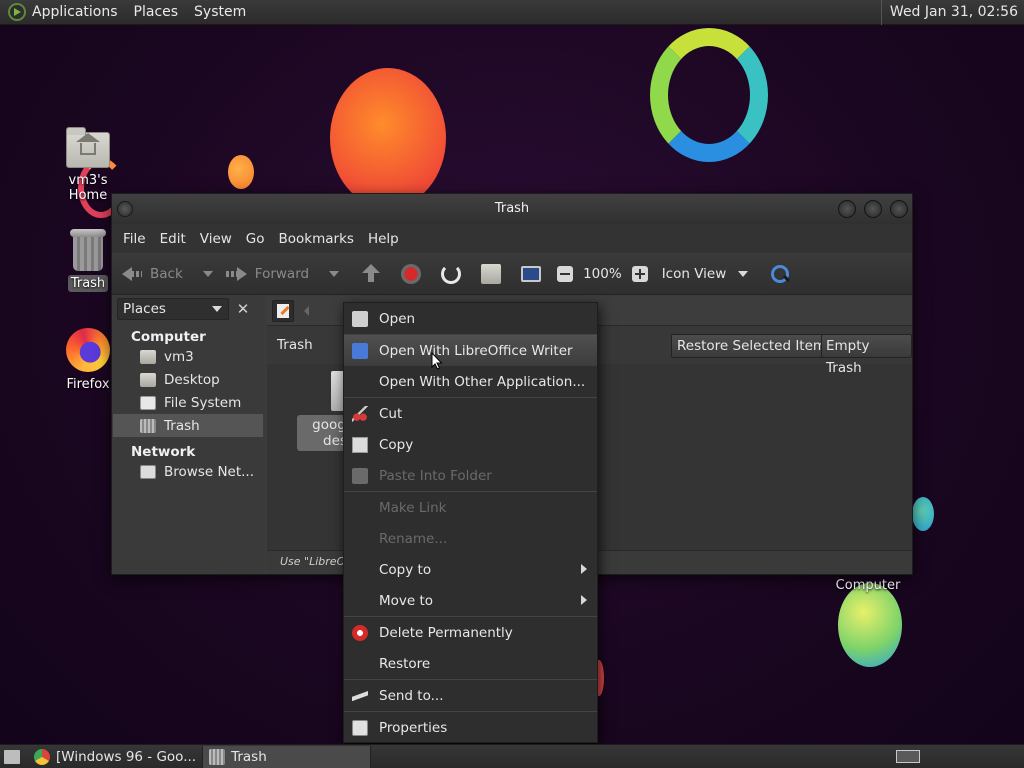 This screenshot has height=768, width=1024. Describe the element at coordinates (306, 310) in the screenshot. I see `path-scroll-left-icon` at that location.